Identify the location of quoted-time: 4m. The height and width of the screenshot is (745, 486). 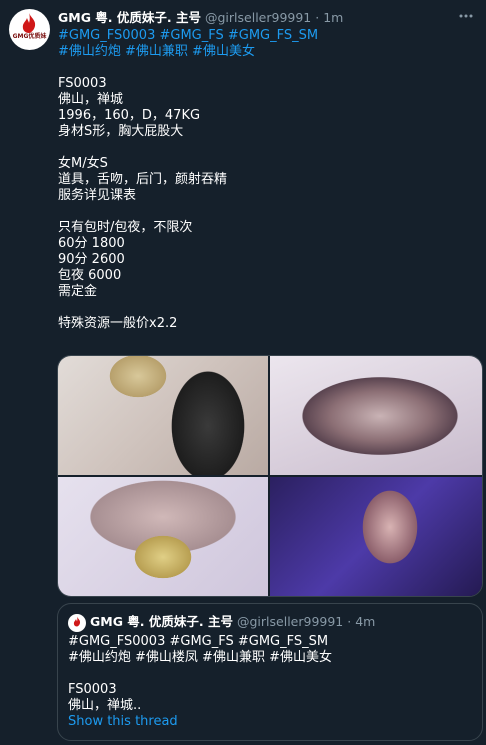
(365, 621).